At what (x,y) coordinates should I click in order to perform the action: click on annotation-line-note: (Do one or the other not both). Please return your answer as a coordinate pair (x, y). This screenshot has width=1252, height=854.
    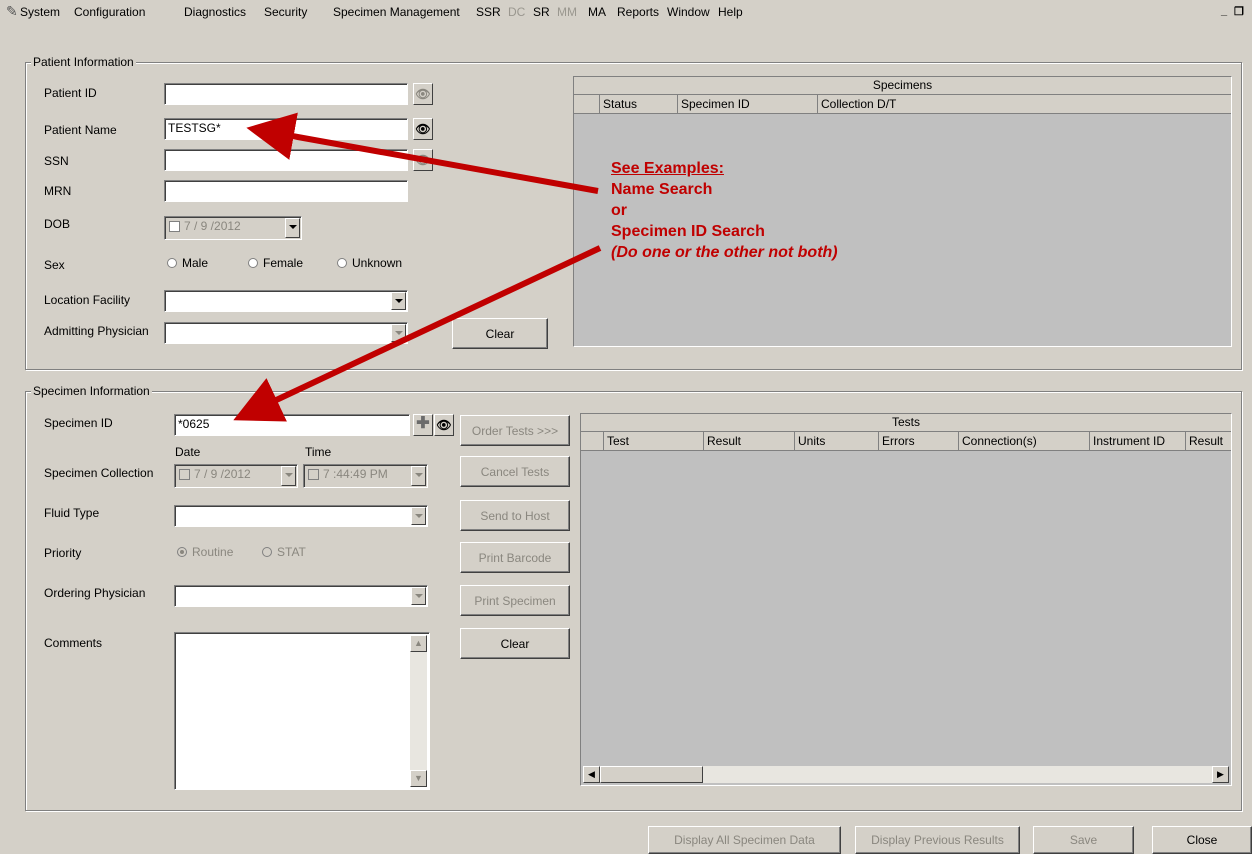
    Looking at the image, I should click on (724, 252).